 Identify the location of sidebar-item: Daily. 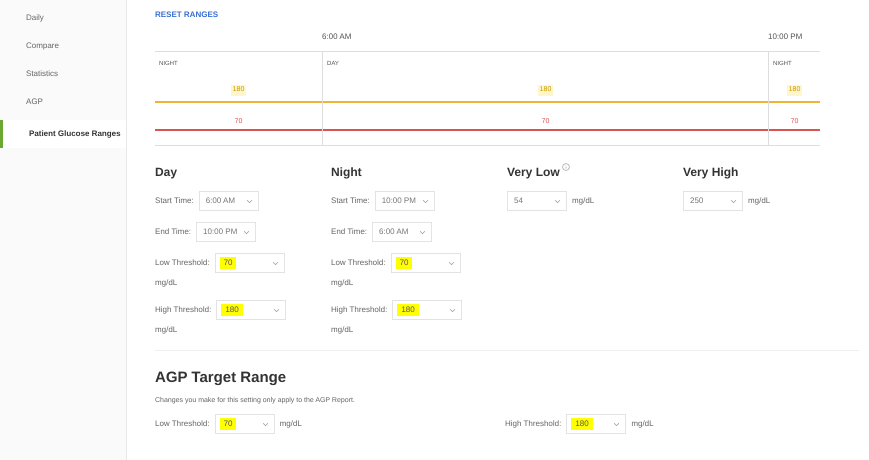
(63, 18).